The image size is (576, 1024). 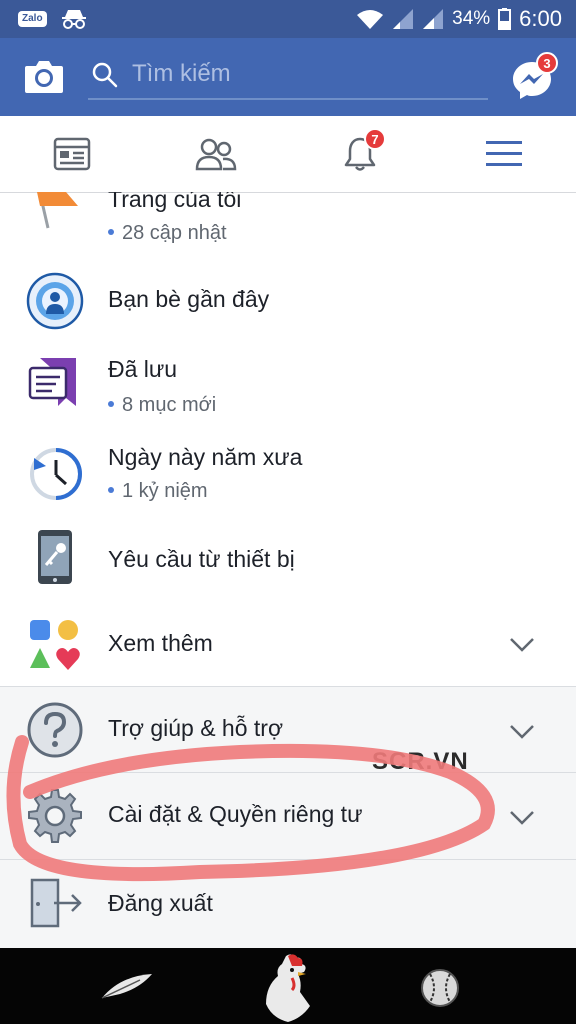 I want to click on annotation-circle, so click(x=250, y=808).